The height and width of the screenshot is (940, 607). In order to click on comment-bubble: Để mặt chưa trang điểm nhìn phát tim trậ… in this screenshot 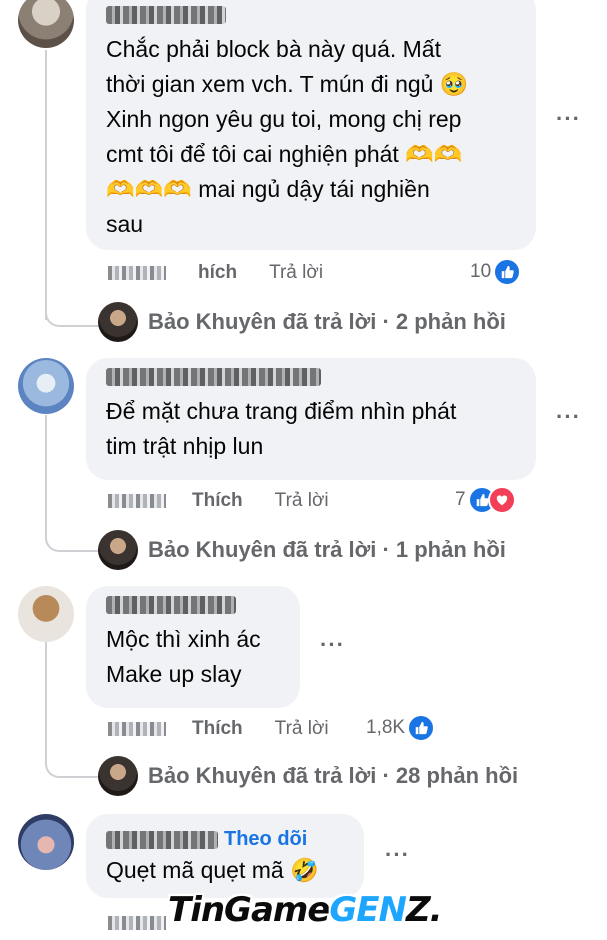, I will do `click(311, 419)`.